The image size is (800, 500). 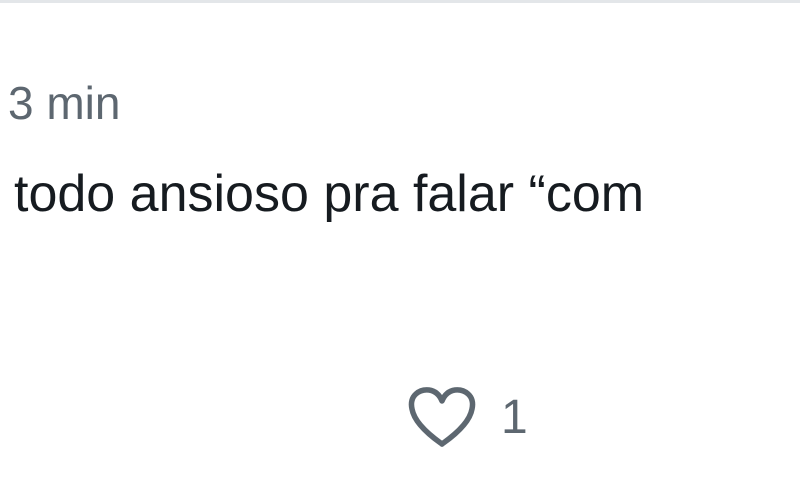 I want to click on post-actions: 1, so click(x=466, y=418).